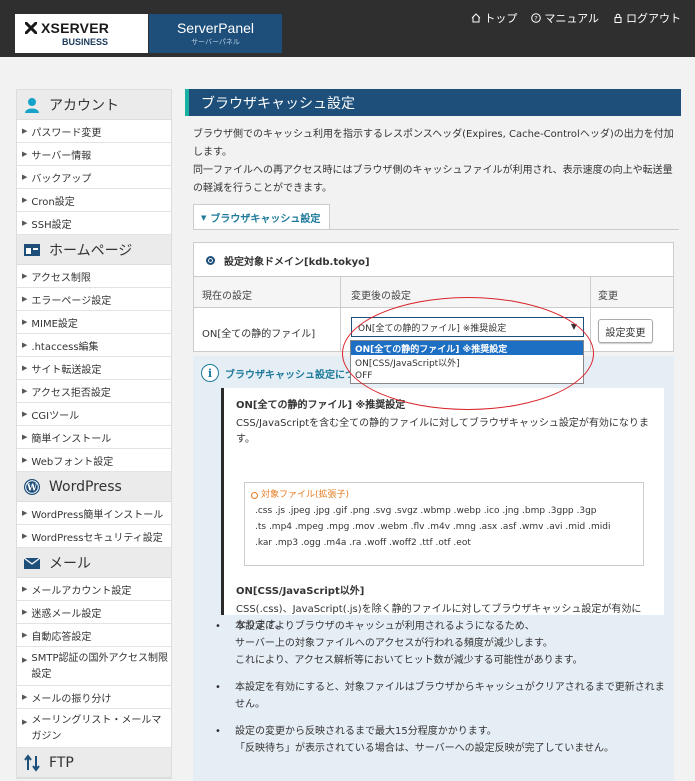 Image resolution: width=695 pixels, height=781 pixels. What do you see at coordinates (215, 33) in the screenshot?
I see `serverpanel-badge: ServerPanel サーバーパネル` at bounding box center [215, 33].